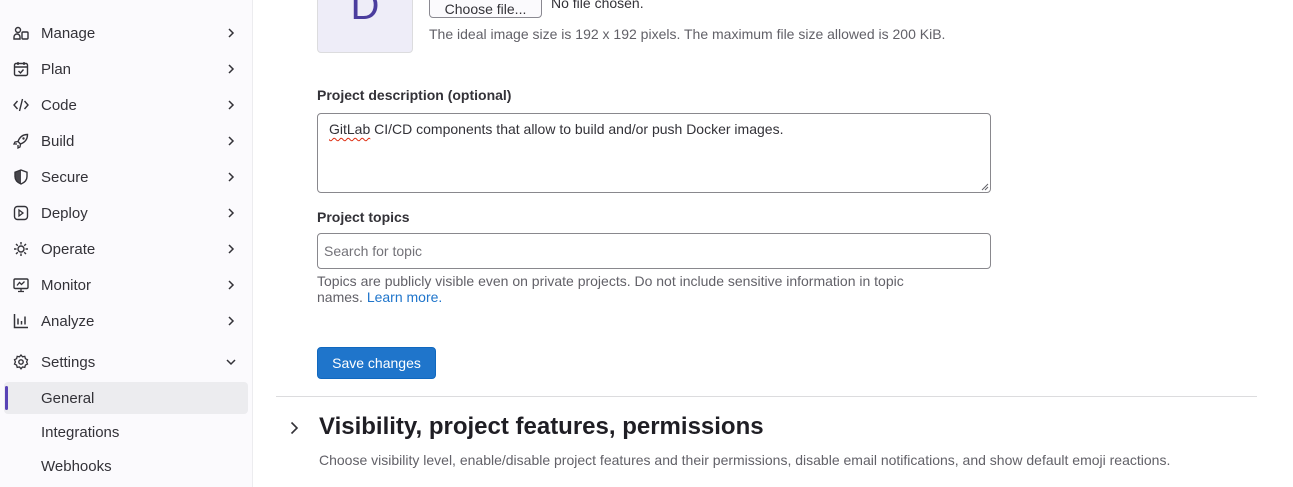 Image resolution: width=1293 pixels, height=487 pixels. What do you see at coordinates (126, 33) in the screenshot?
I see `sidebar-item-manage: Manage` at bounding box center [126, 33].